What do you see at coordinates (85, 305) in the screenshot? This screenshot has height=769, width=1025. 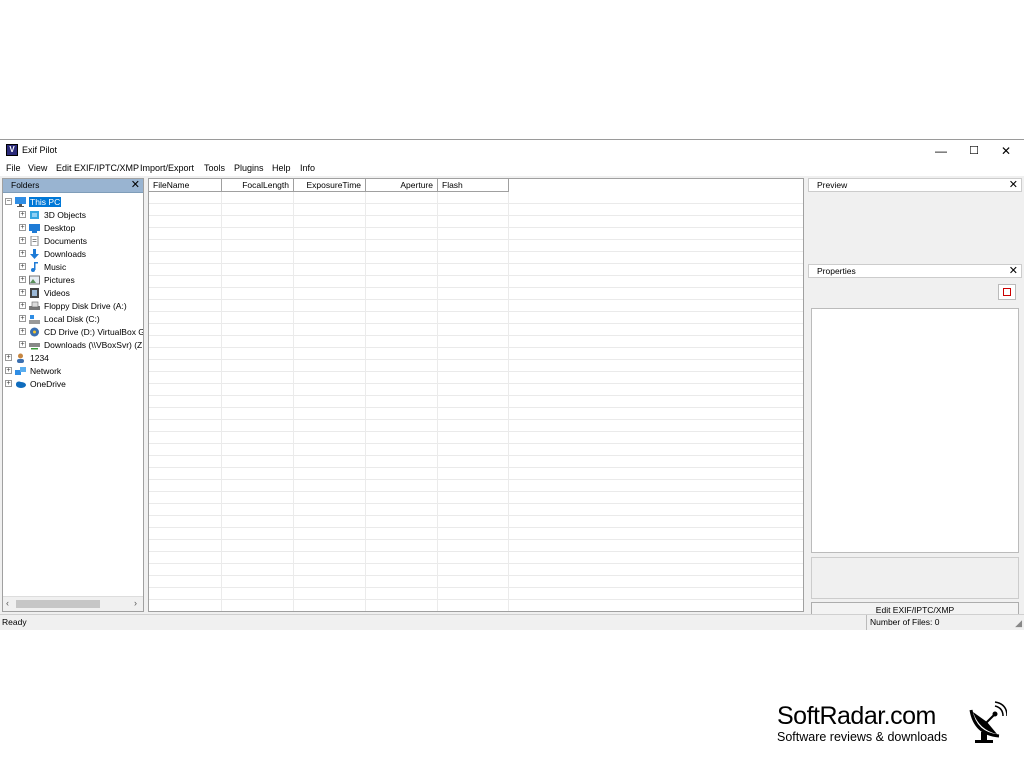 I see `tree-node-label: Floppy Disk Drive (A:)` at bounding box center [85, 305].